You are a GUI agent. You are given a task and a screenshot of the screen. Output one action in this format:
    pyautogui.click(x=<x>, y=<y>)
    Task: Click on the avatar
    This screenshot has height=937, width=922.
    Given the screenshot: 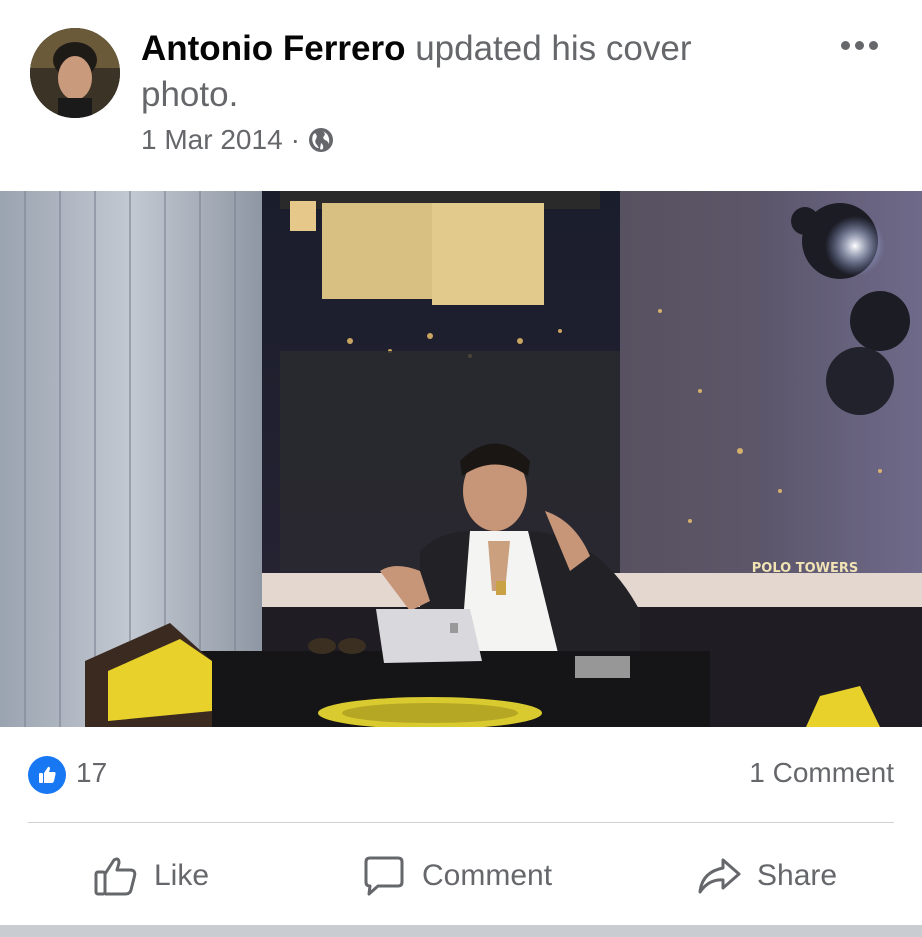 What is the action you would take?
    pyautogui.click(x=75, y=73)
    